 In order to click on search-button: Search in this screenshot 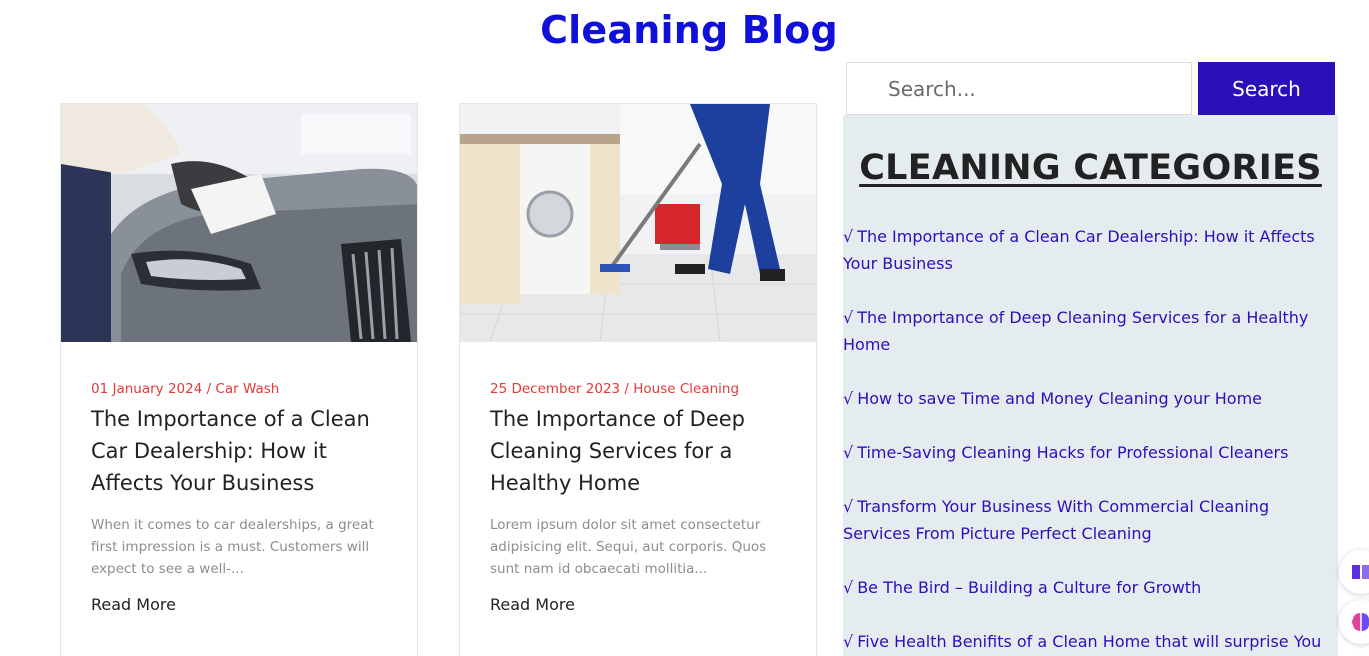, I will do `click(1266, 88)`.